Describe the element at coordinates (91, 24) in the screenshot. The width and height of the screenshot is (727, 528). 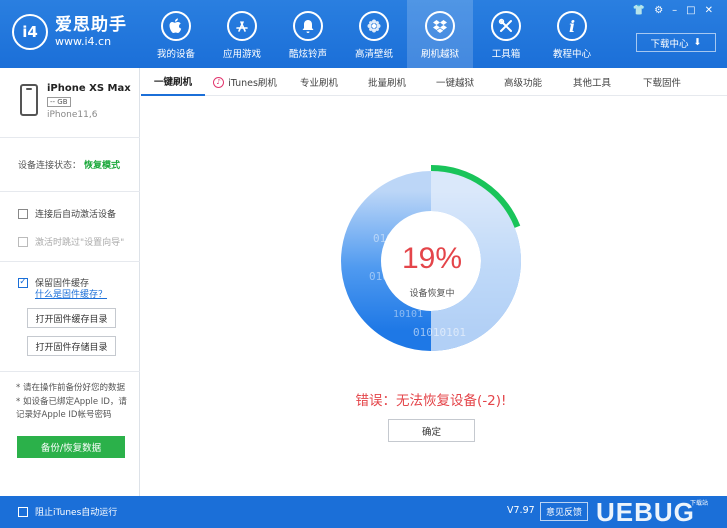
I see `app-name: 爱思助手` at that location.